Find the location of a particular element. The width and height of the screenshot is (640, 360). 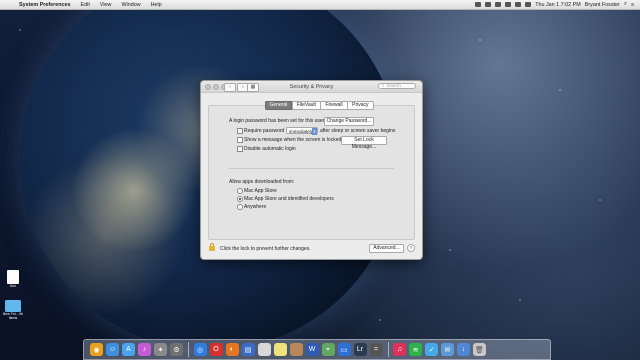

folder-icon is located at coordinates (13, 306).